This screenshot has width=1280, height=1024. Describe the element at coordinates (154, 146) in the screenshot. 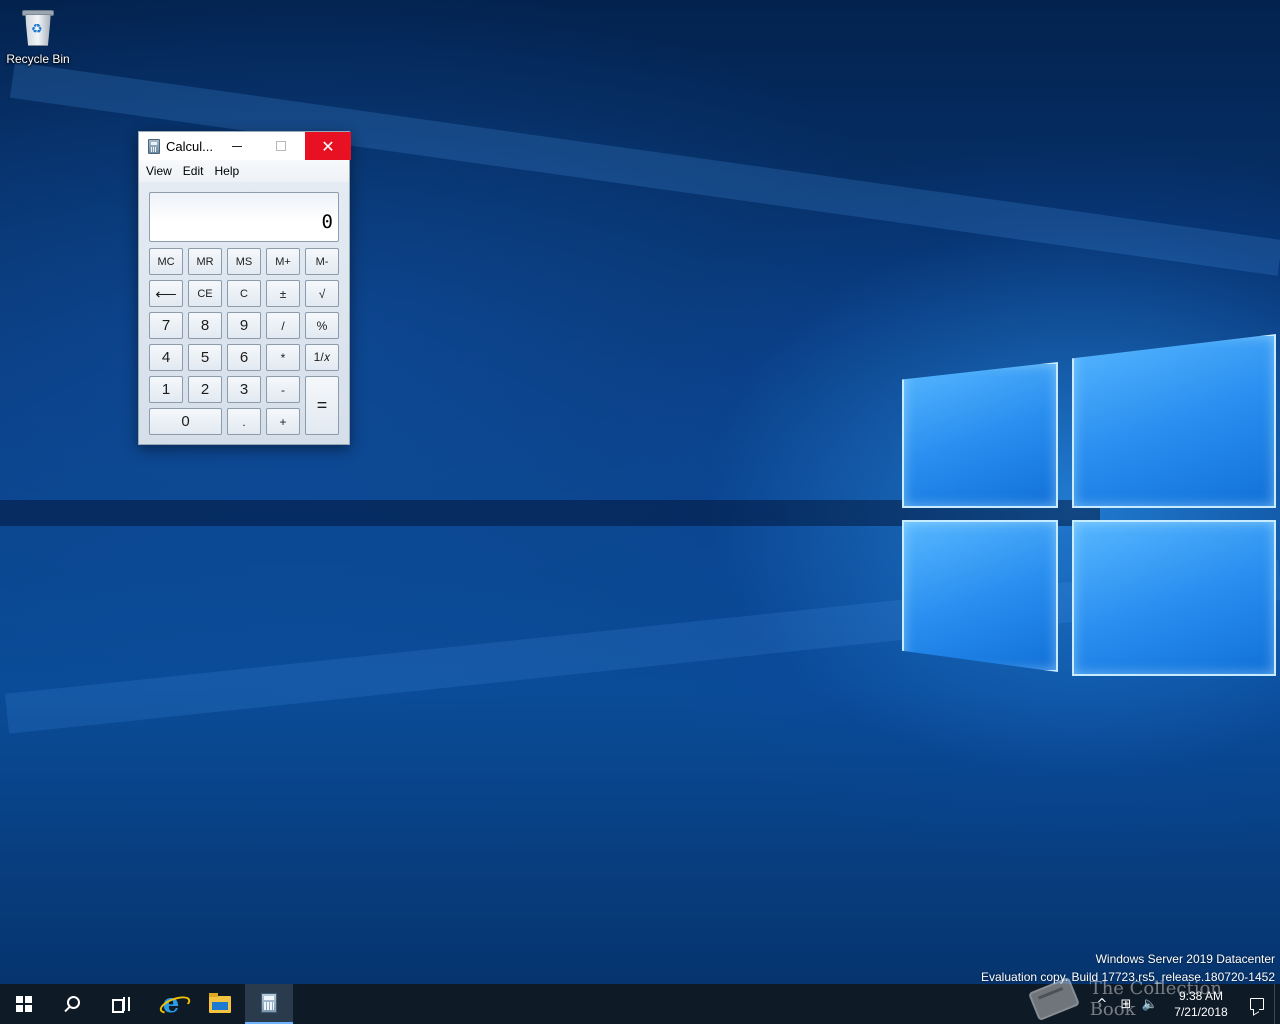

I see `calculator-app-icon` at that location.